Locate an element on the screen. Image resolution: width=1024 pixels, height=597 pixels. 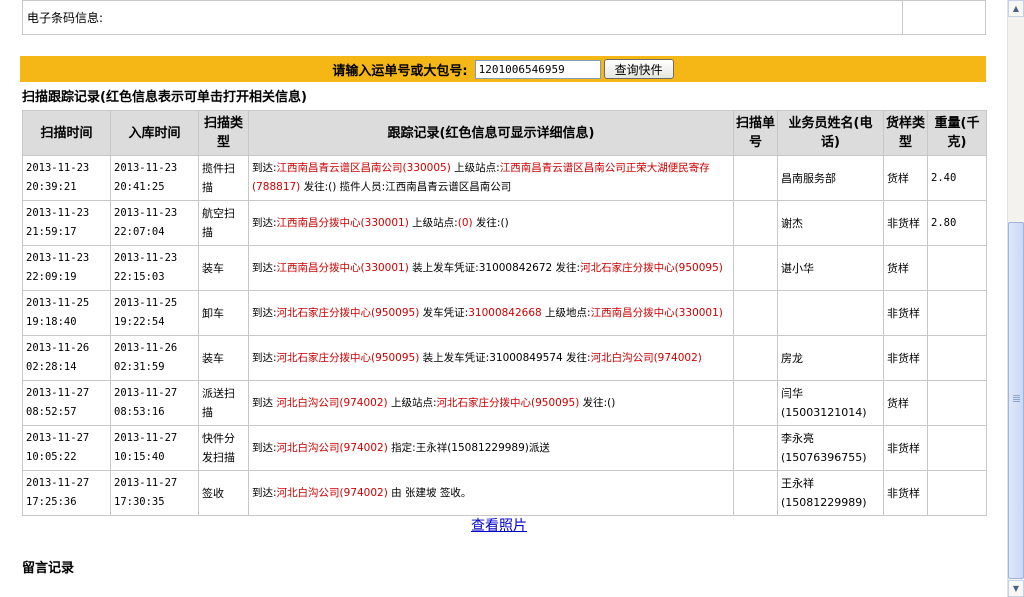
scan-type-cell: 装车 is located at coordinates (223, 268).